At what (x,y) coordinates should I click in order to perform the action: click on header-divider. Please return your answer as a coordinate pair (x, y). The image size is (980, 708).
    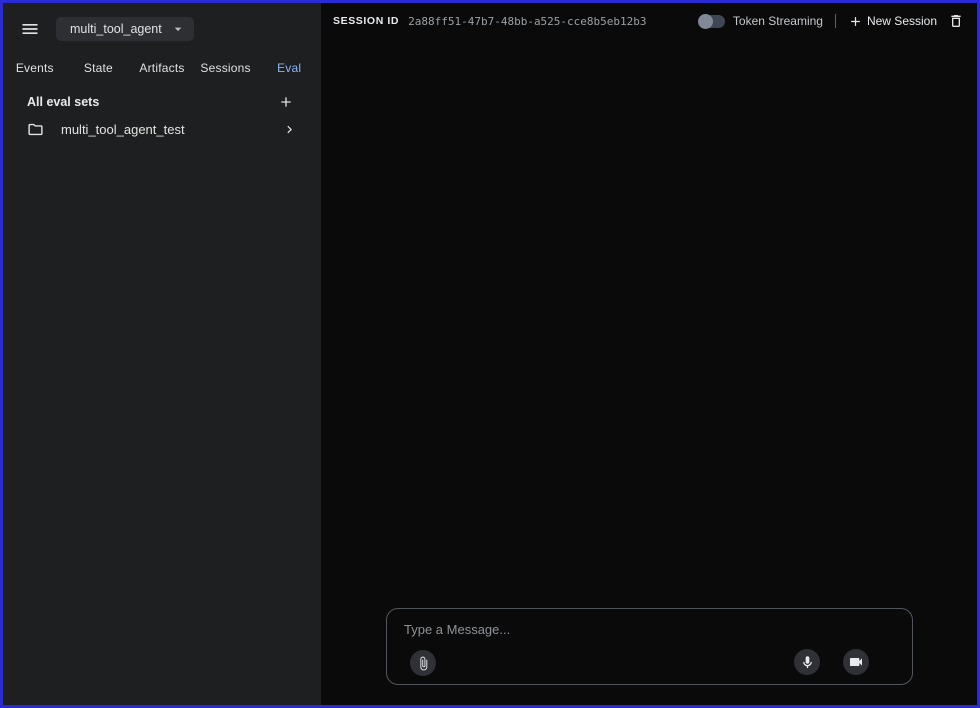
    Looking at the image, I should click on (835, 21).